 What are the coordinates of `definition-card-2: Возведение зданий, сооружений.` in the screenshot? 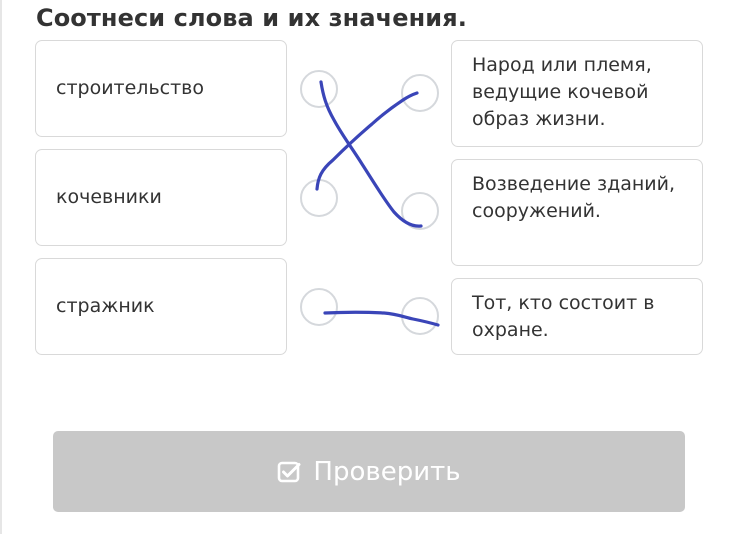 It's located at (577, 212).